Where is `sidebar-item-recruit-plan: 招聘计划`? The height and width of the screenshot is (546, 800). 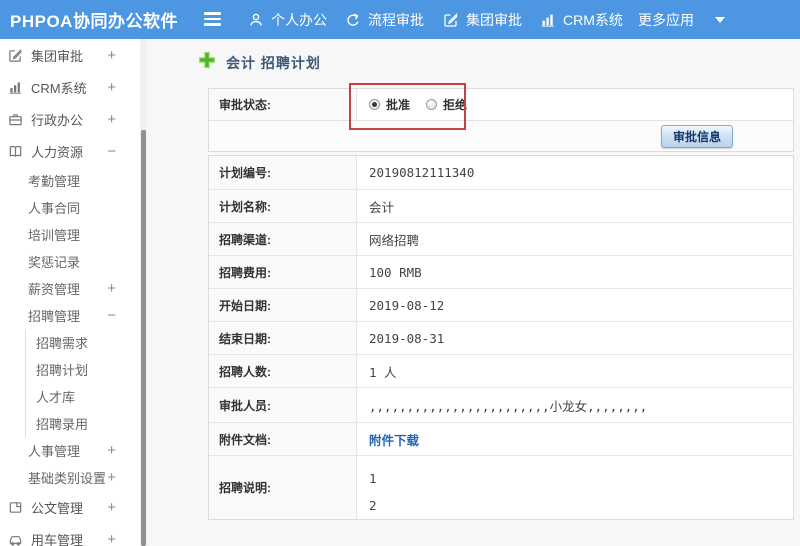
sidebar-item-recruit-plan: 招聘计划 is located at coordinates (83, 369).